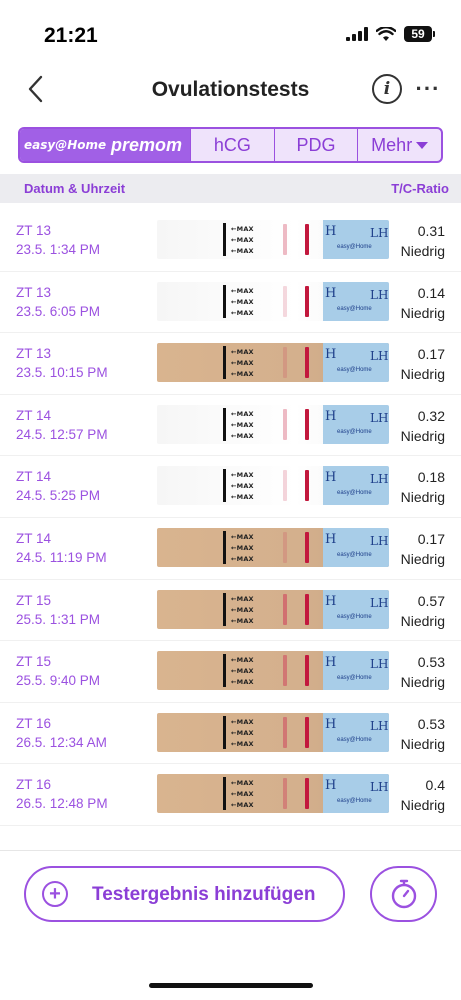 This screenshot has width=461, height=1000. What do you see at coordinates (399, 145) in the screenshot?
I see `tab-more: Mehr` at bounding box center [399, 145].